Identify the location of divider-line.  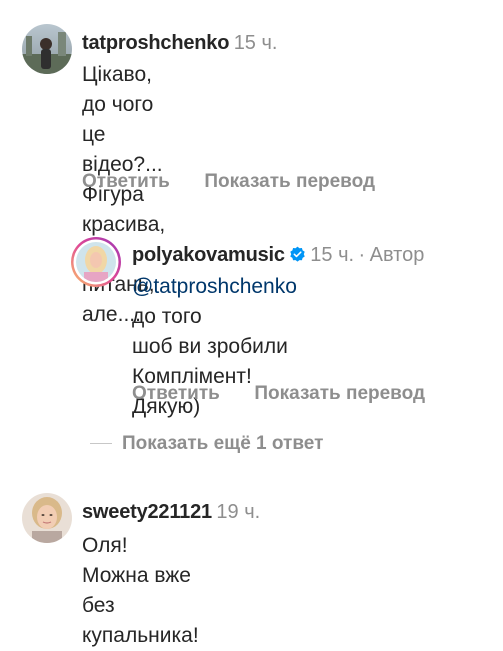
(101, 444).